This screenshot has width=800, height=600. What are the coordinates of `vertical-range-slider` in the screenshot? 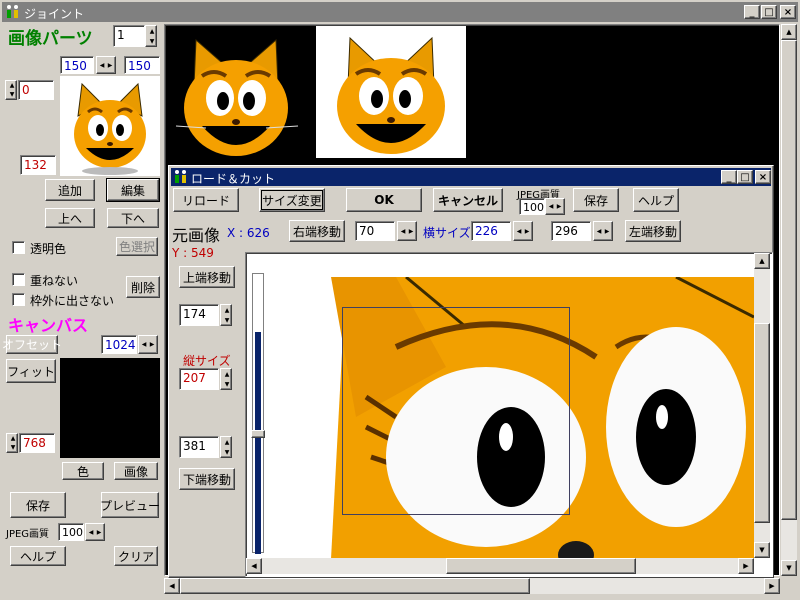 It's located at (258, 413).